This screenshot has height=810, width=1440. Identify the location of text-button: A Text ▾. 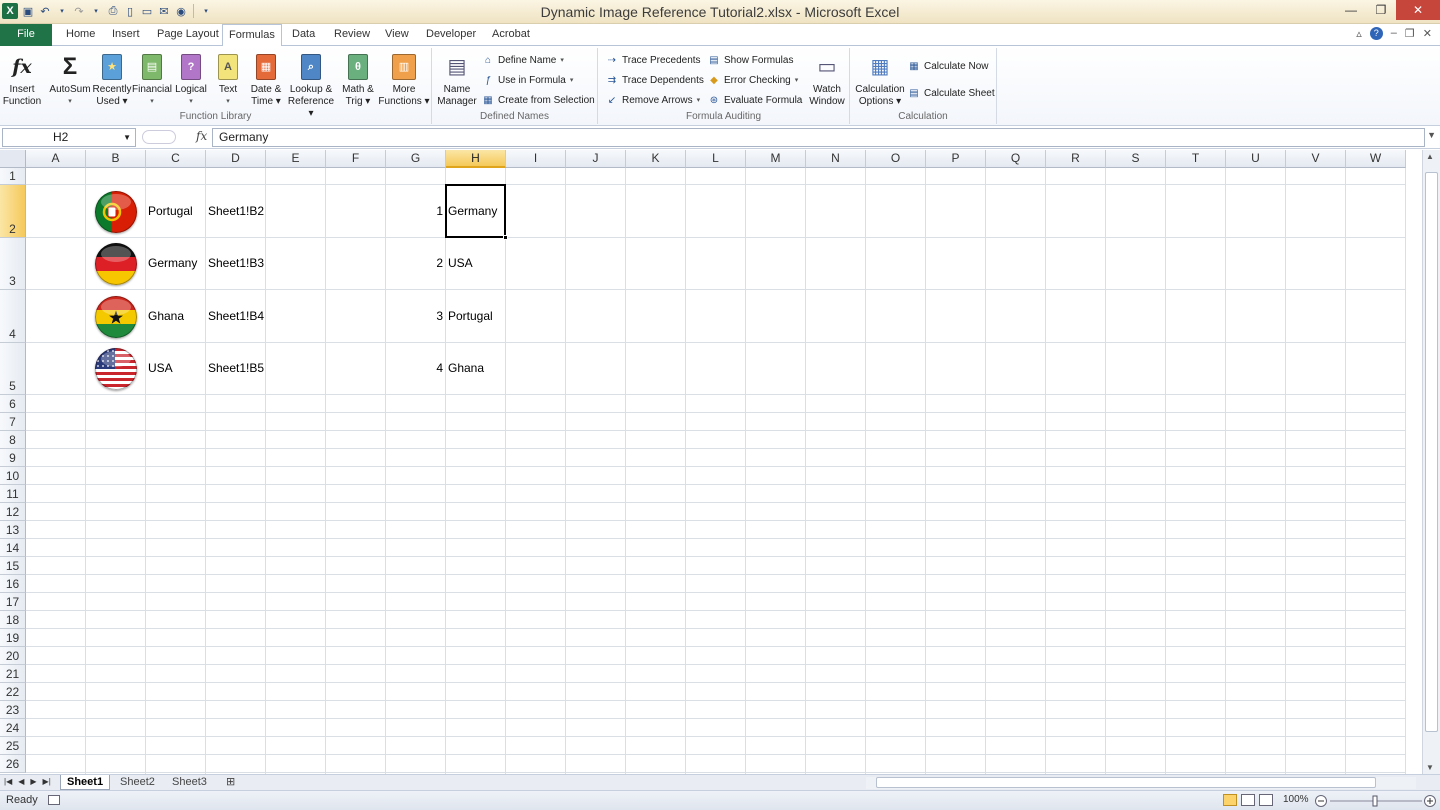
(228, 80).